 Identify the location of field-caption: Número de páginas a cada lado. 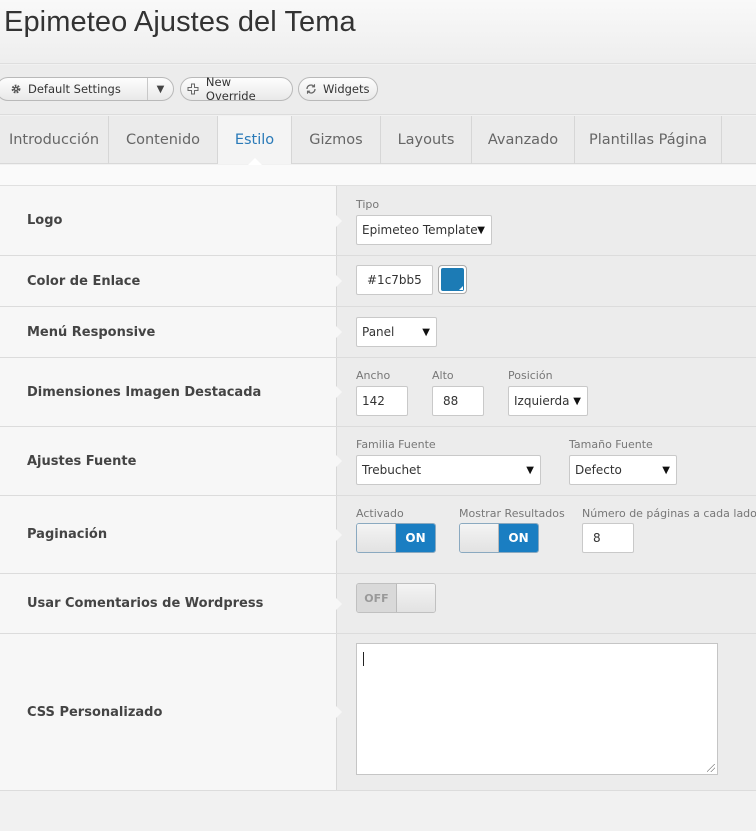
(669, 513).